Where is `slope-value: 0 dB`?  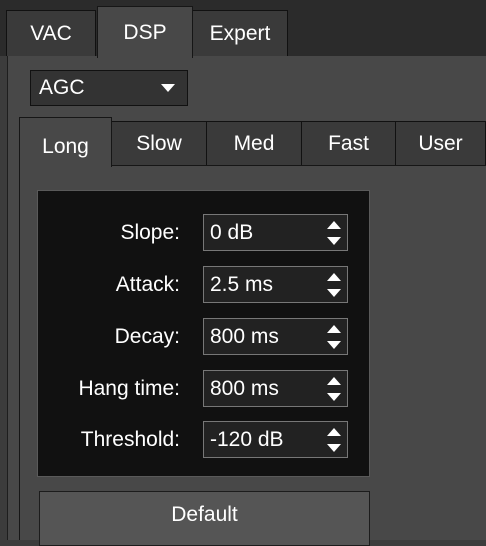 slope-value: 0 dB is located at coordinates (232, 232).